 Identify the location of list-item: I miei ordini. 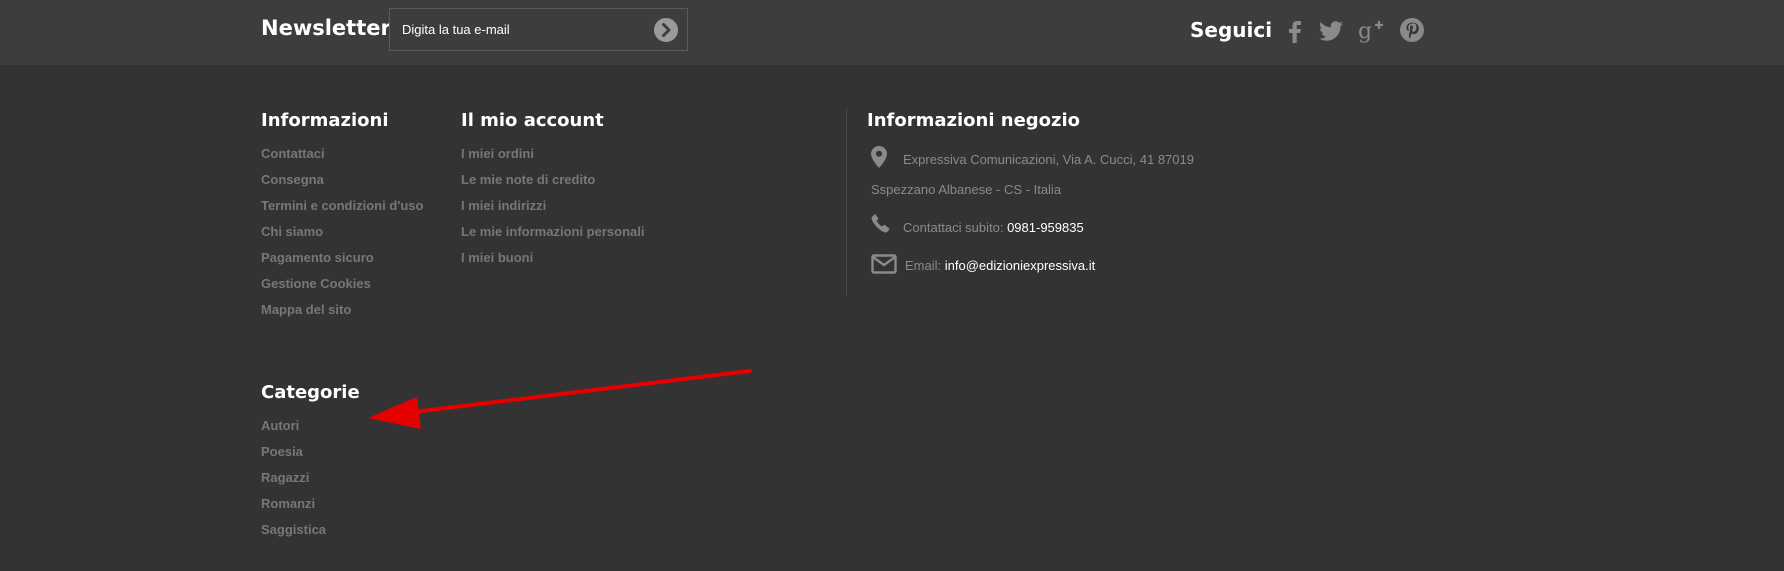
(552, 157).